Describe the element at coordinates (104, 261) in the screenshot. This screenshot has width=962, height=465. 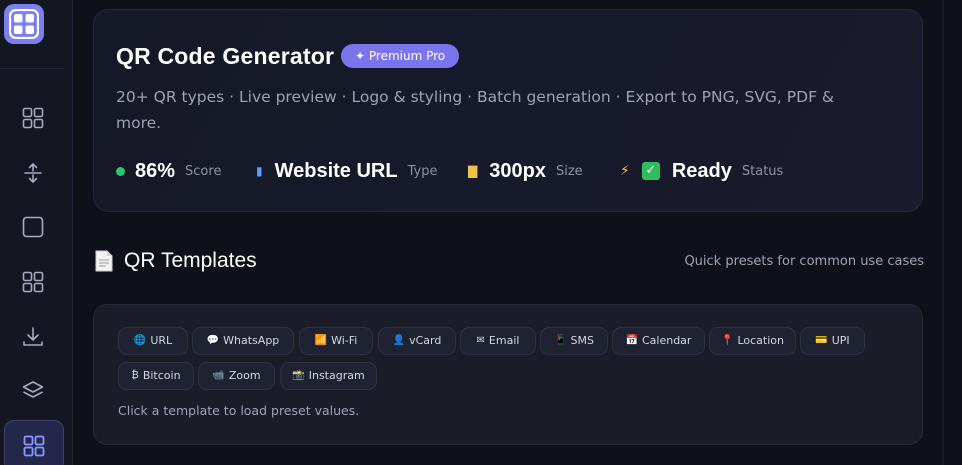
I see `document-icon` at that location.